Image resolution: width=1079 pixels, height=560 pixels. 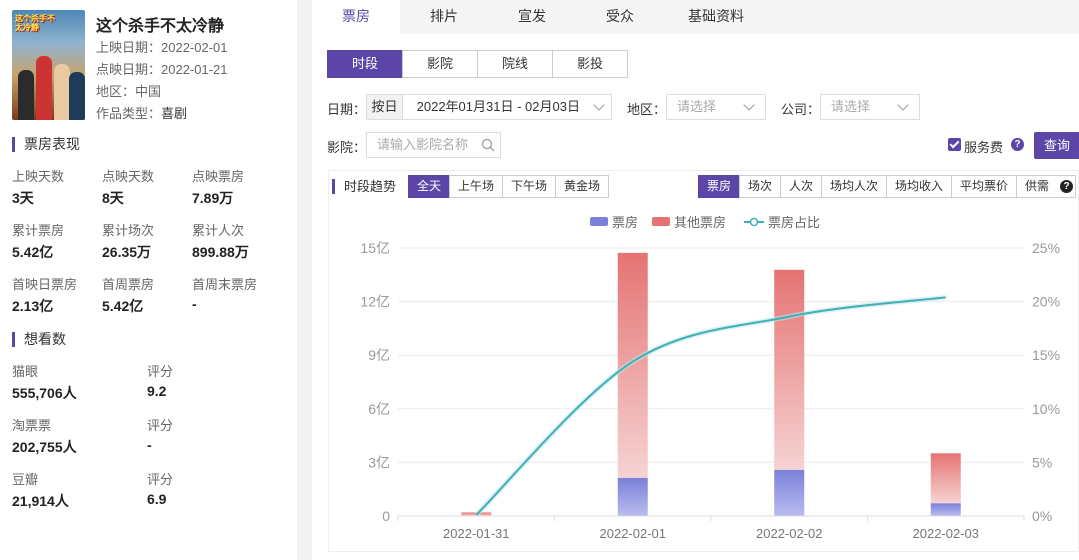 What do you see at coordinates (423, 144) in the screenshot?
I see `cinema-placeholder: 请输入影院名称` at bounding box center [423, 144].